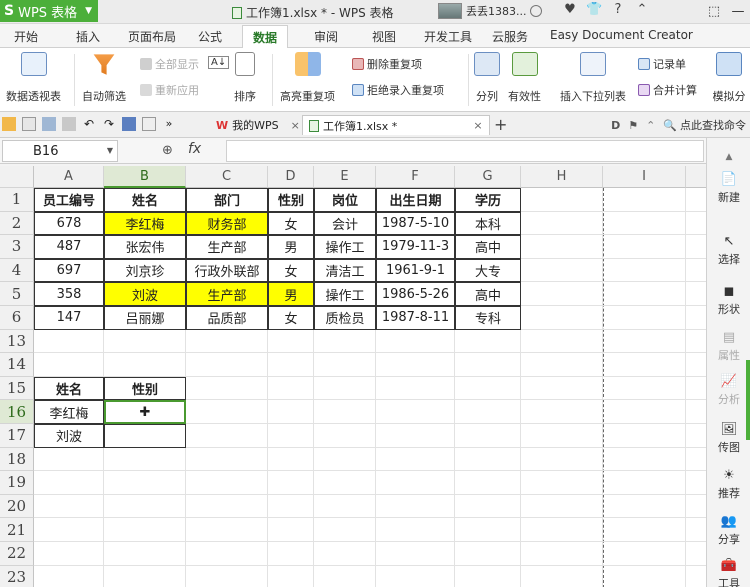 This screenshot has width=750, height=587. Describe the element at coordinates (145, 388) in the screenshot. I see `lookup-header-cell: 性别` at that location.